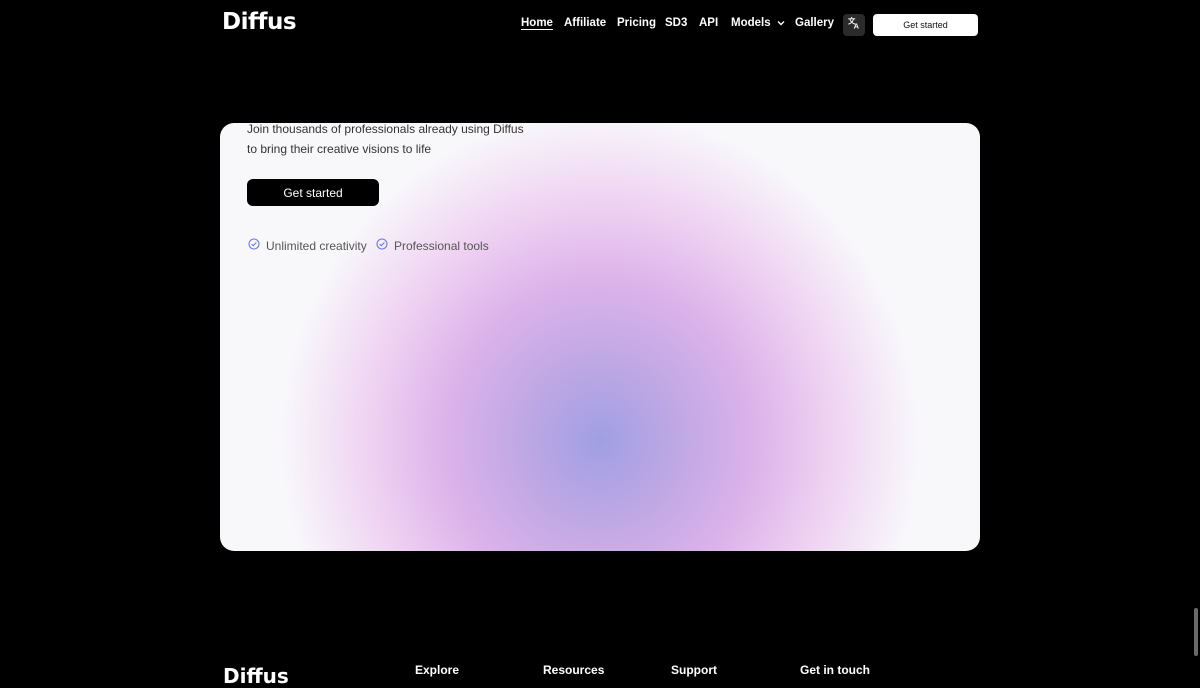  What do you see at coordinates (259, 22) in the screenshot?
I see `brand-logo: Diffus` at bounding box center [259, 22].